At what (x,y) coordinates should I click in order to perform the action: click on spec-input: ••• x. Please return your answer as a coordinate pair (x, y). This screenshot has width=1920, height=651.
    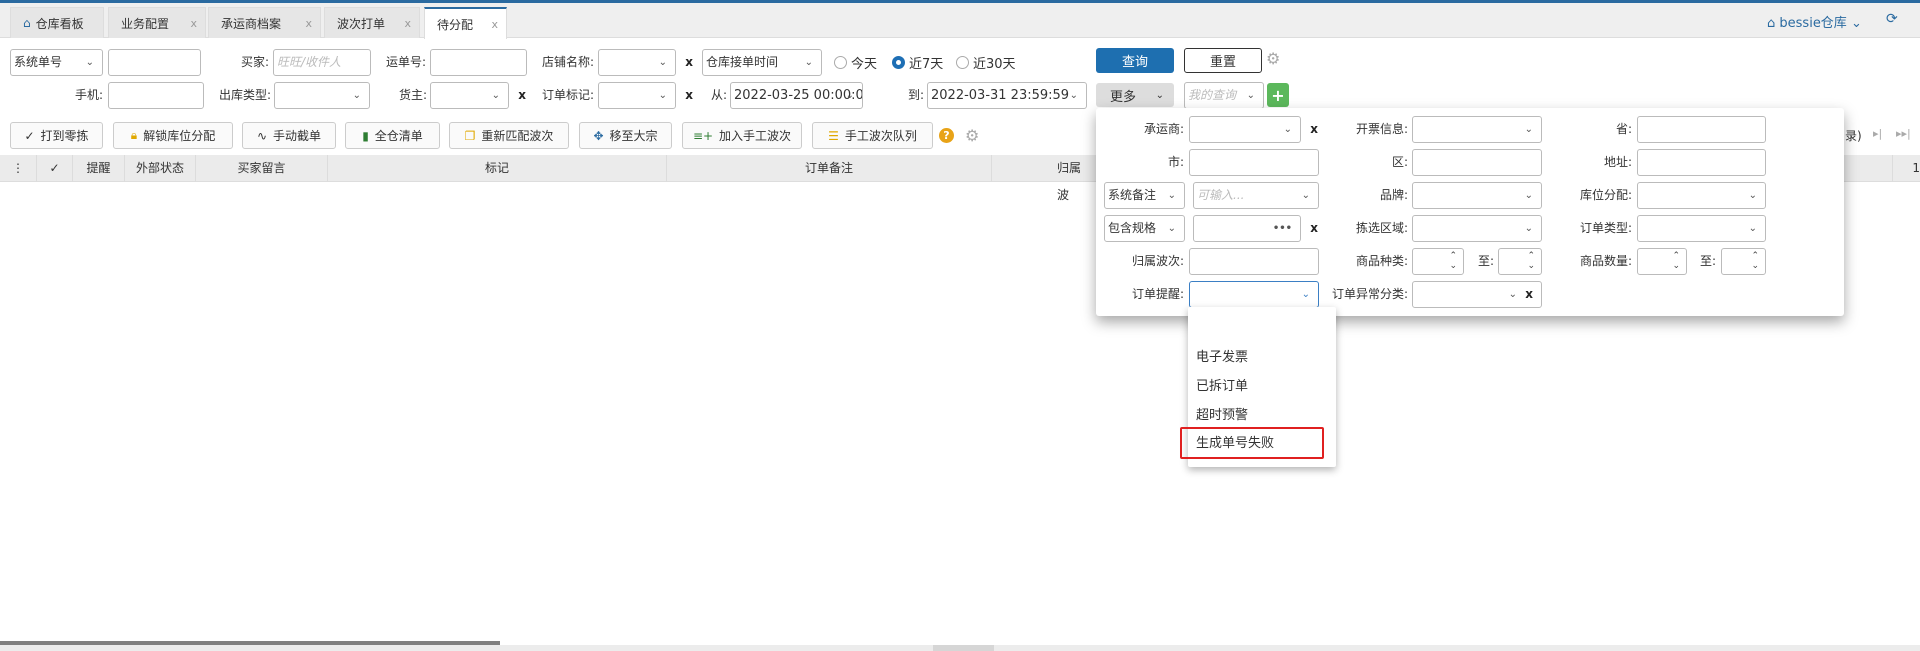
    Looking at the image, I should click on (1255, 228).